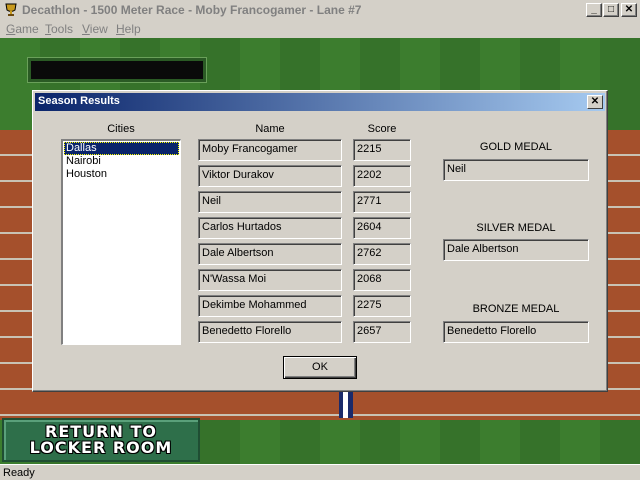  Describe the element at coordinates (320, 29) in the screenshot. I see `menu-bar: Game Tools View Help` at that location.